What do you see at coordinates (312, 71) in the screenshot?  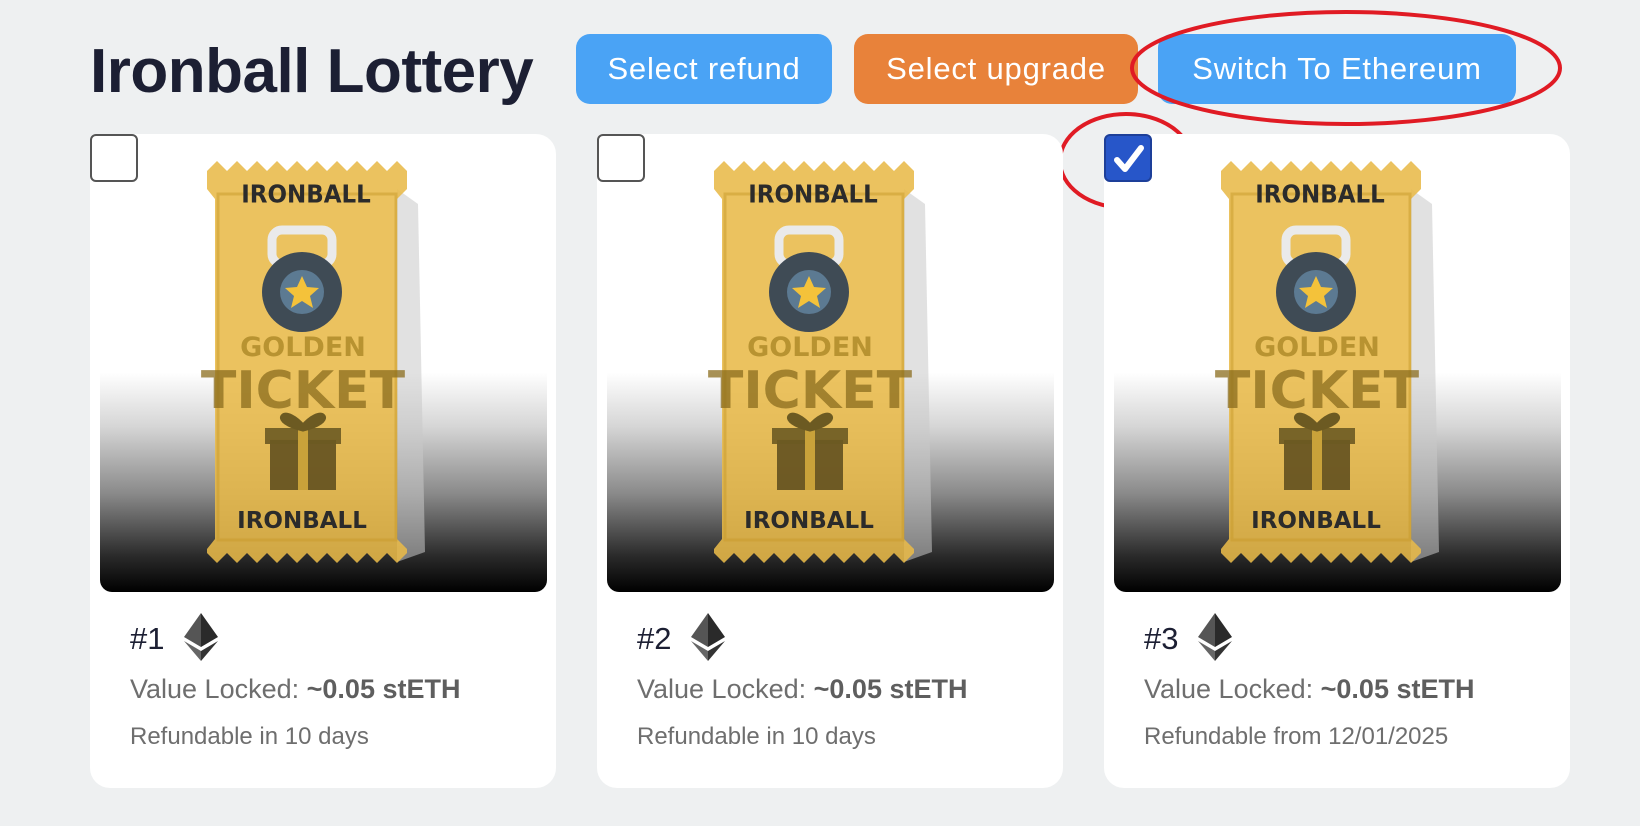 I see `page-title: Ironball Lottery` at bounding box center [312, 71].